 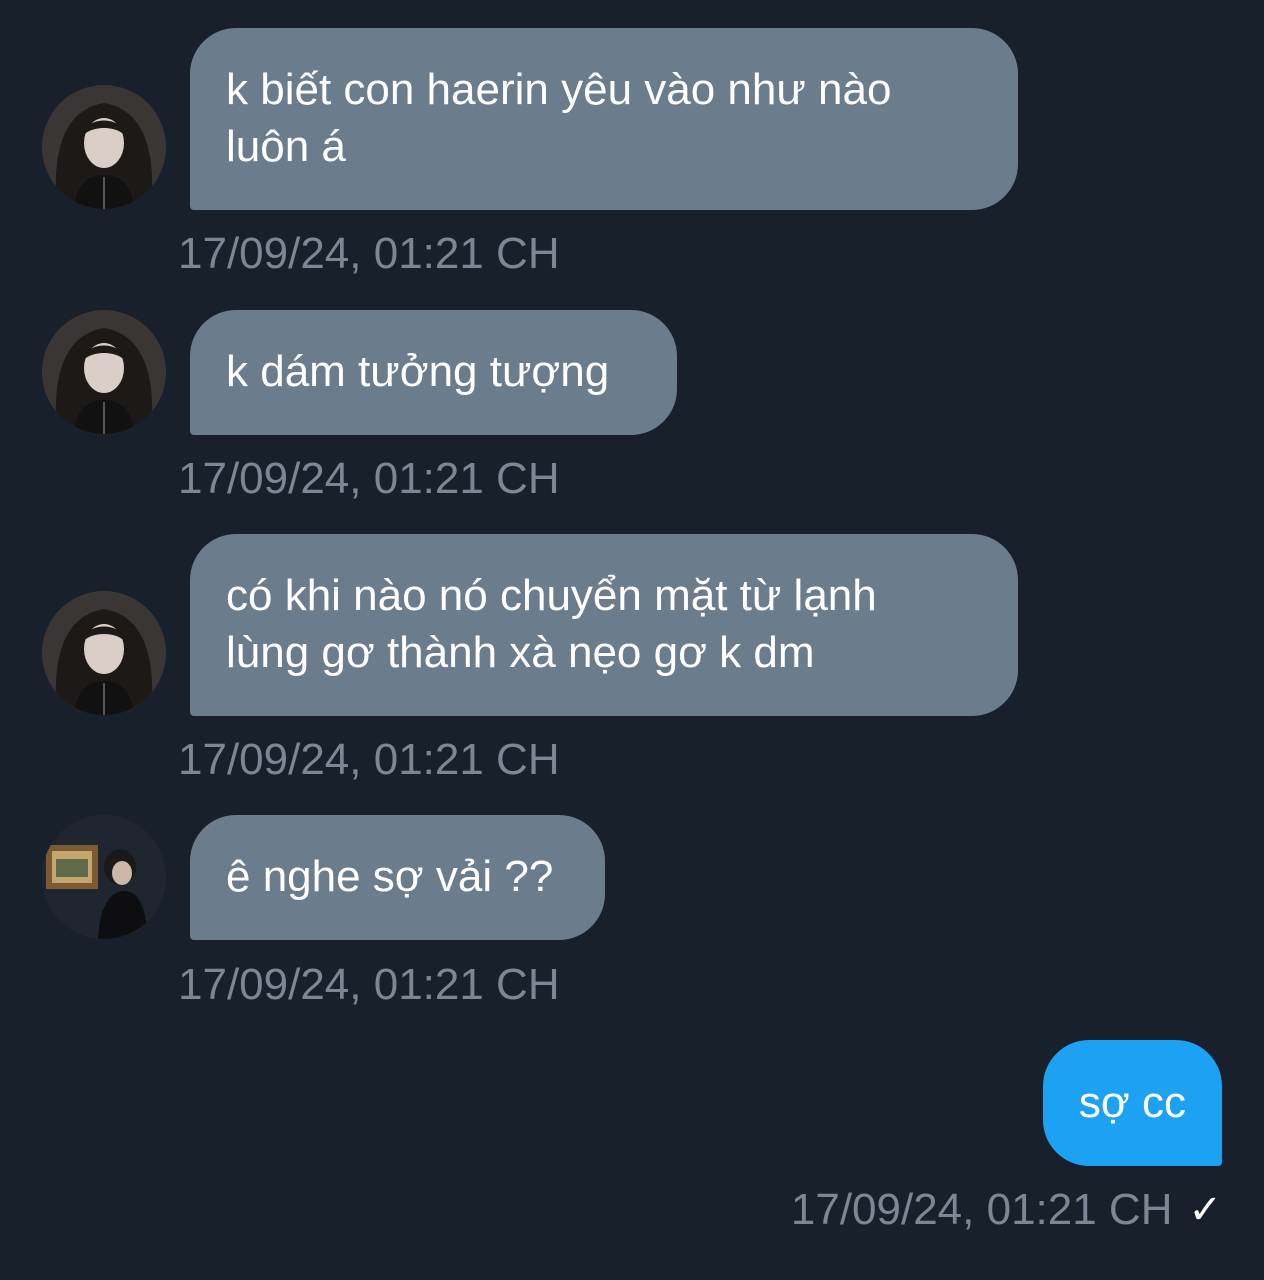 I want to click on message-timestamp-outgoing: 17/09/24, 01:21 CH ✓, so click(x=1006, y=1210).